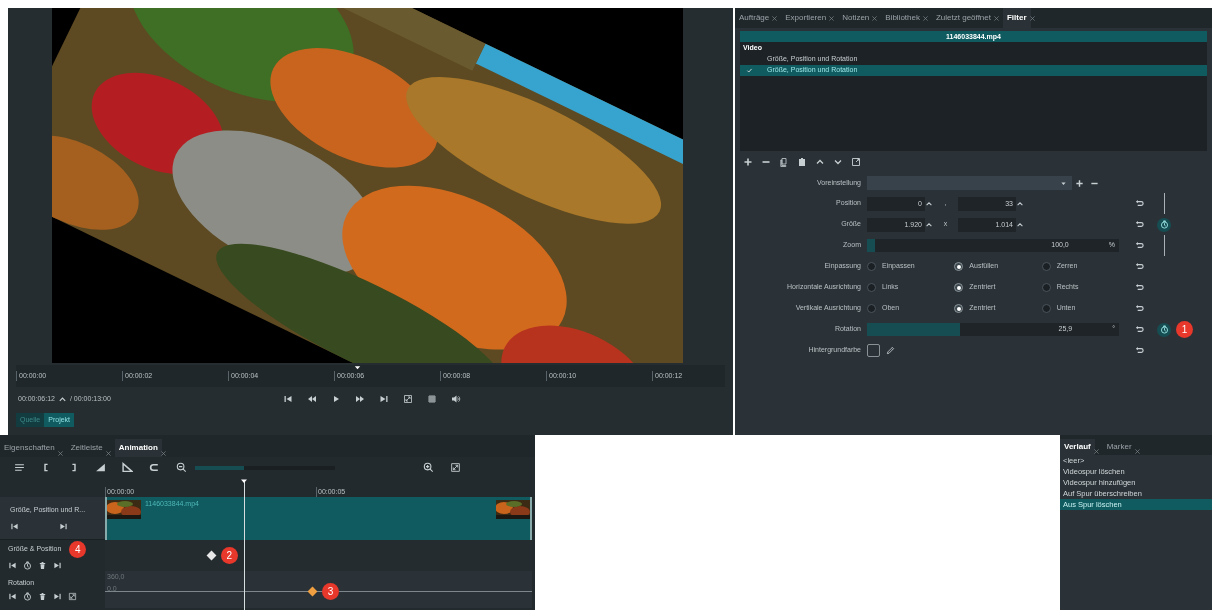 This screenshot has width=1212, height=610. What do you see at coordinates (330, 591) in the screenshot?
I see `callout-badge: 3` at bounding box center [330, 591].